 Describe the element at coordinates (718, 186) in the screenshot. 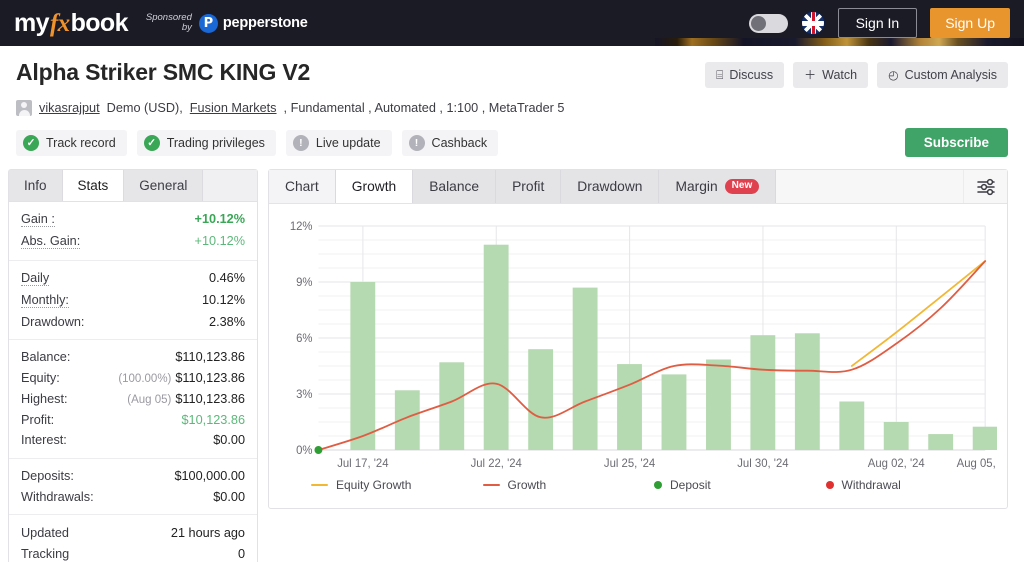

I see `chart-tab-margin: Margin New` at that location.